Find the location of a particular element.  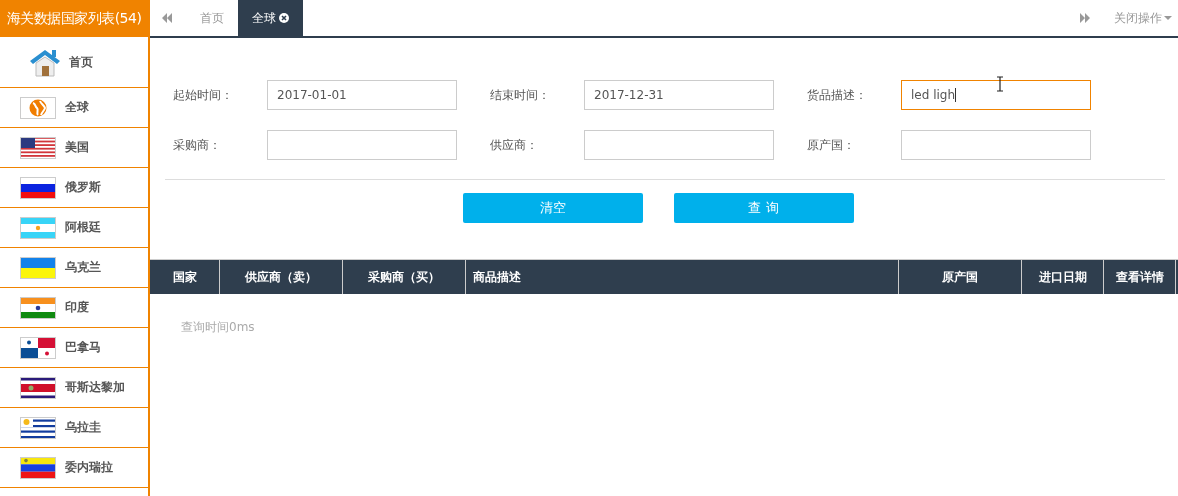

column-header: 查看详情 is located at coordinates (1140, 277).